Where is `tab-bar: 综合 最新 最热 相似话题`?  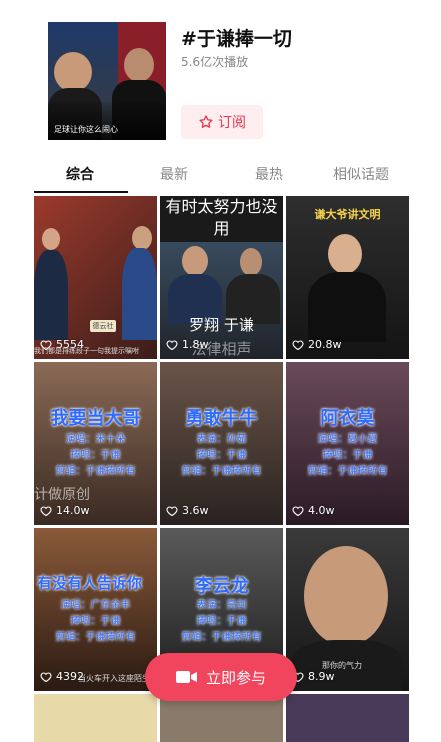 tab-bar: 综合 最新 最热 相似话题 is located at coordinates (220, 176).